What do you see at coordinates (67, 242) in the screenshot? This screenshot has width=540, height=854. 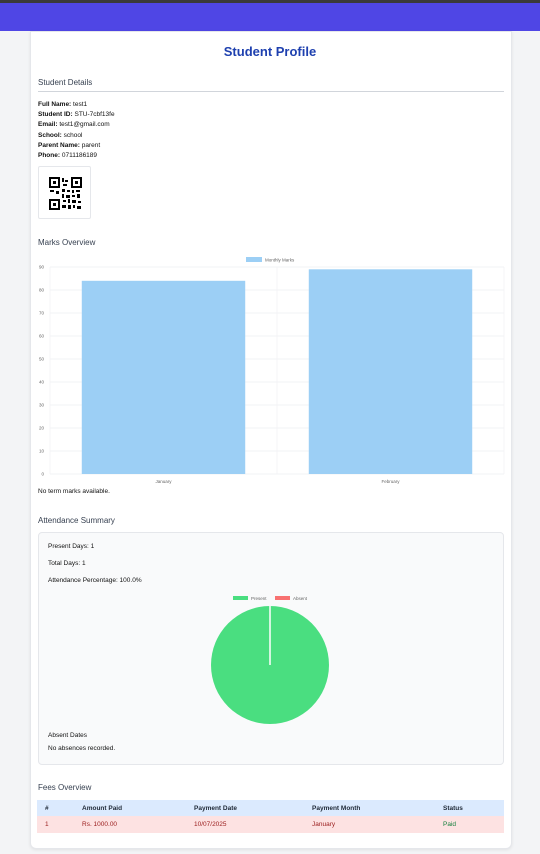 I see `marks-overview-heading: Marks Overview` at bounding box center [67, 242].